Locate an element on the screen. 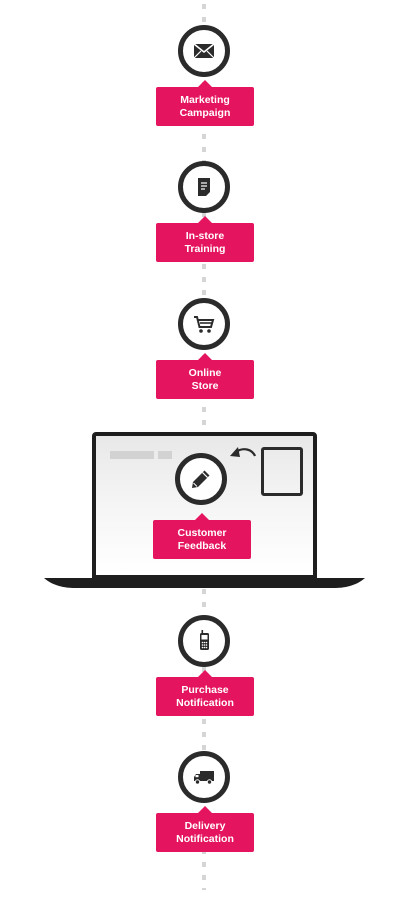 The image size is (413, 900). pencil-icon is located at coordinates (201, 479).